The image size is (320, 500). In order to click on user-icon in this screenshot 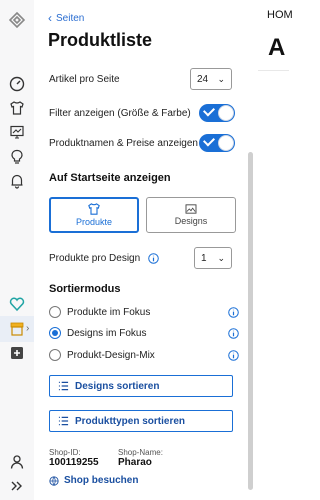, I will do `click(17, 462)`.